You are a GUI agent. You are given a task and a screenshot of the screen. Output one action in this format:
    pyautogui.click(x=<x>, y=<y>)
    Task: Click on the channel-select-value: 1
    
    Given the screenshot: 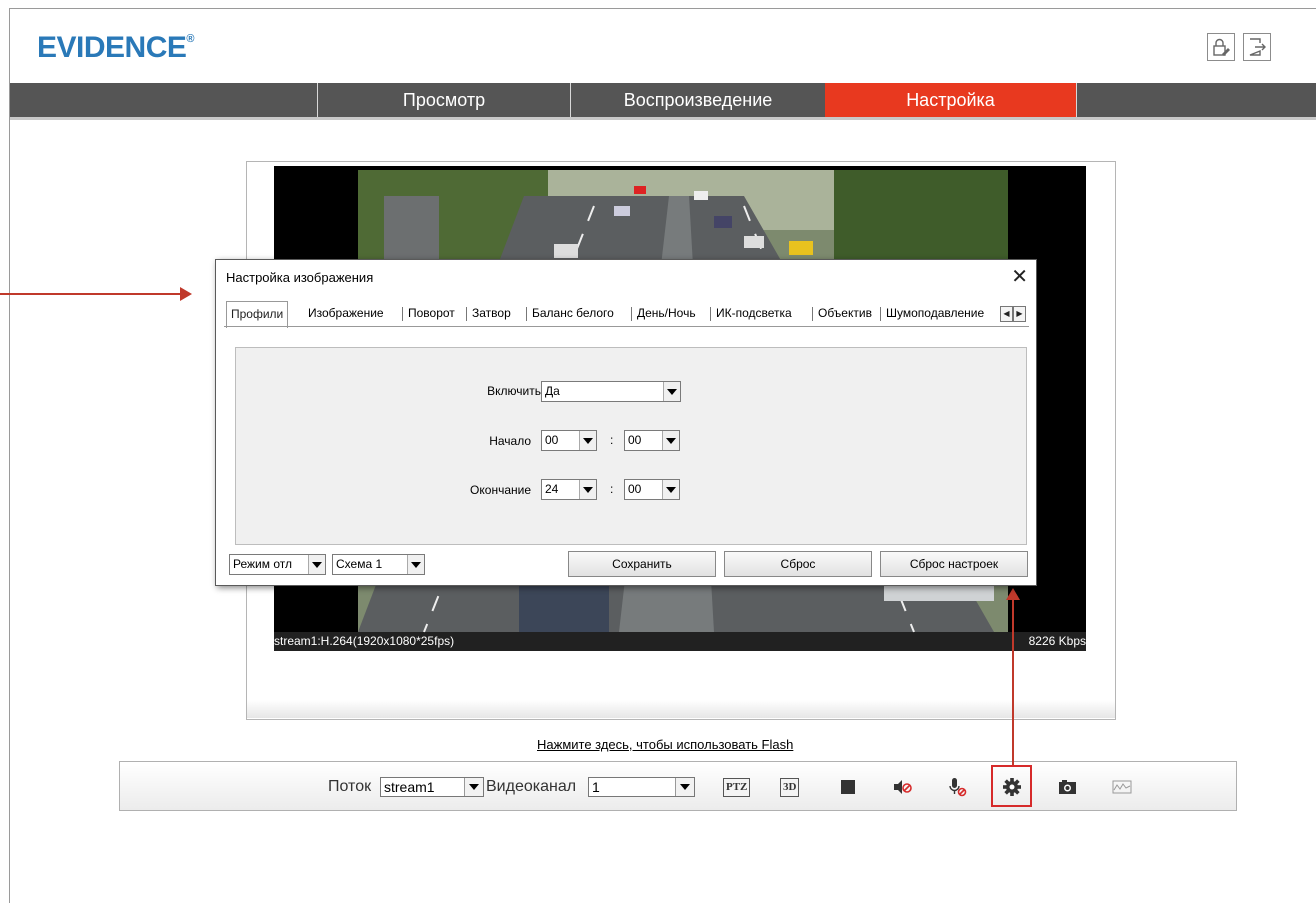 What is the action you would take?
    pyautogui.click(x=596, y=787)
    